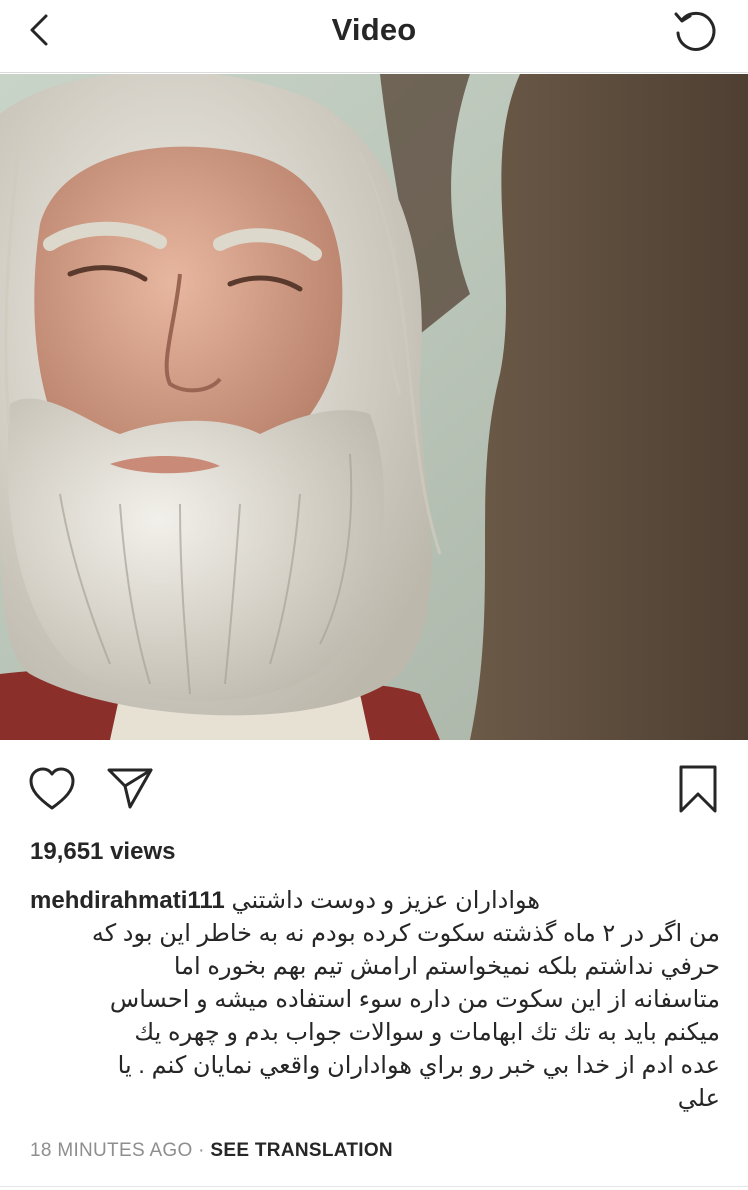 The width and height of the screenshot is (748, 1190). I want to click on username-link: mehdirahmati111, so click(127, 900).